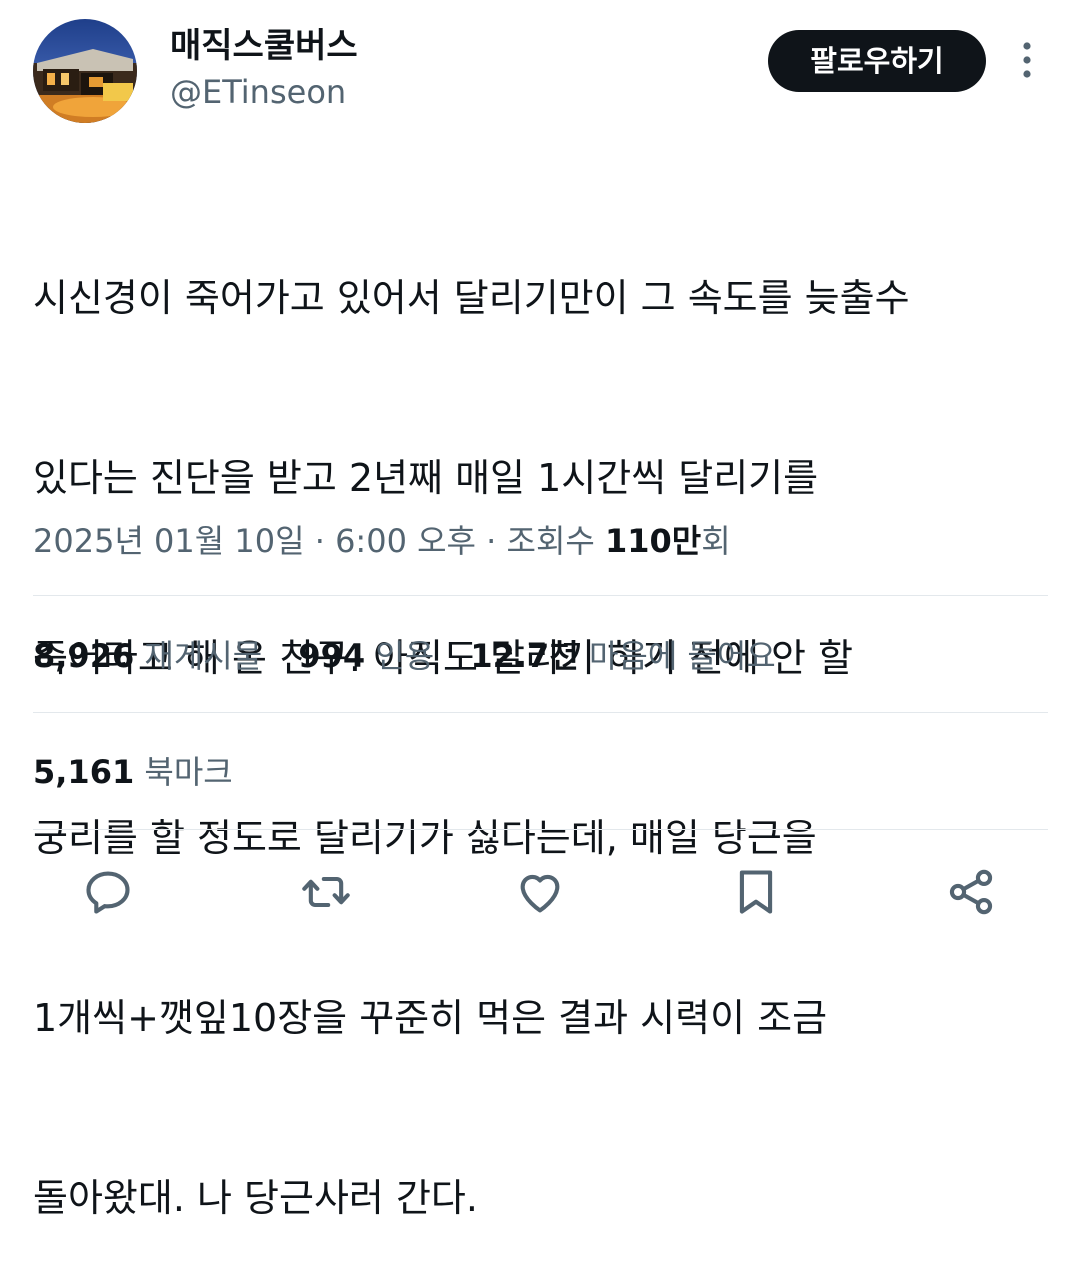  What do you see at coordinates (550, 541) in the screenshot?
I see `views-label: 조회수` at bounding box center [550, 541].